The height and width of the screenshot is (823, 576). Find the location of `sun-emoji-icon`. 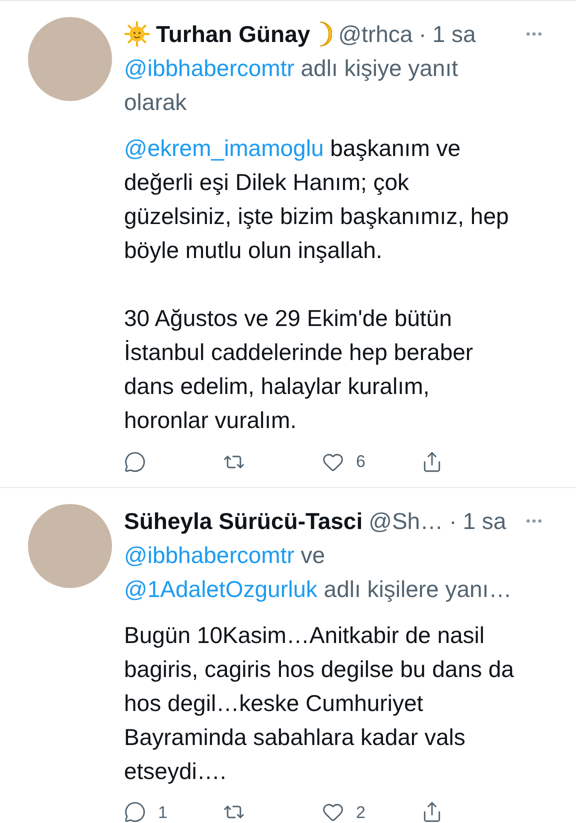

sun-emoji-icon is located at coordinates (137, 34).